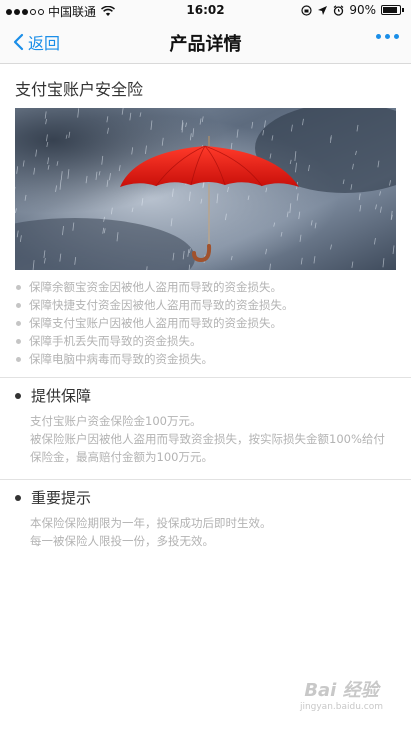  I want to click on page-title: 产品详情, so click(205, 44).